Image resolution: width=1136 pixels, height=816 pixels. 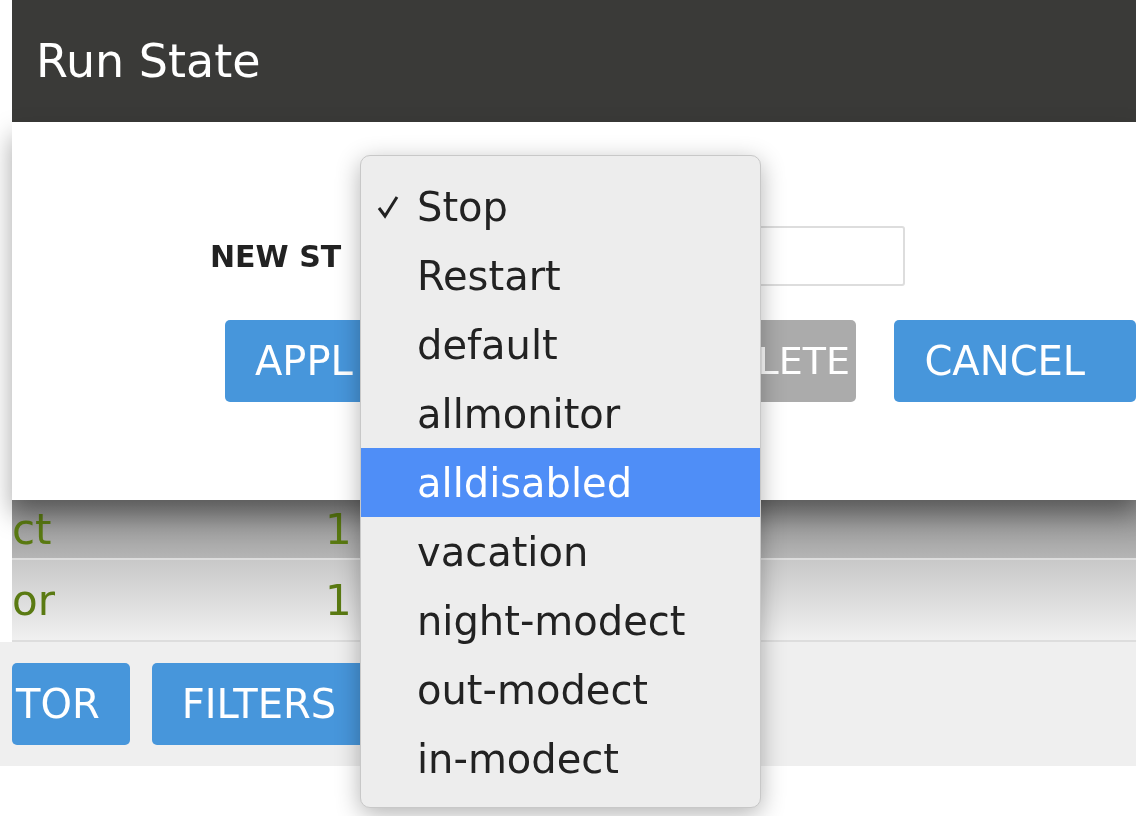 I want to click on menu-item: night-modect, so click(x=560, y=620).